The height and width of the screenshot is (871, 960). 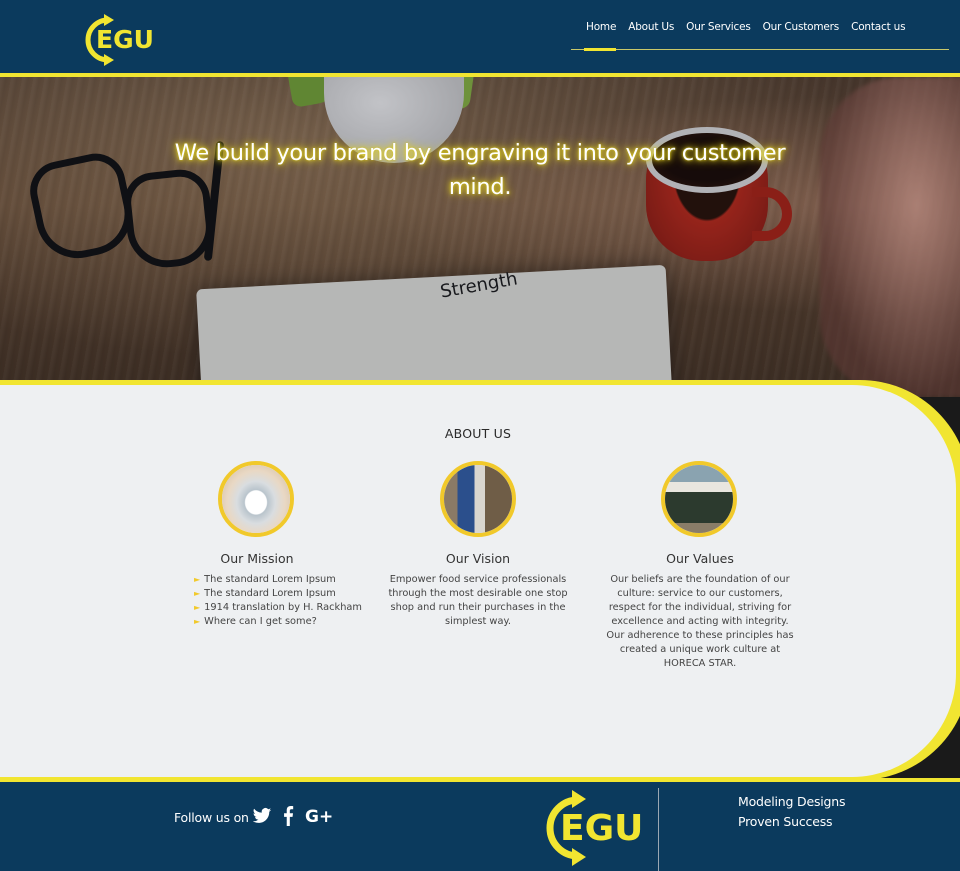 I want to click on vision-title: Our Vision, so click(x=478, y=558).